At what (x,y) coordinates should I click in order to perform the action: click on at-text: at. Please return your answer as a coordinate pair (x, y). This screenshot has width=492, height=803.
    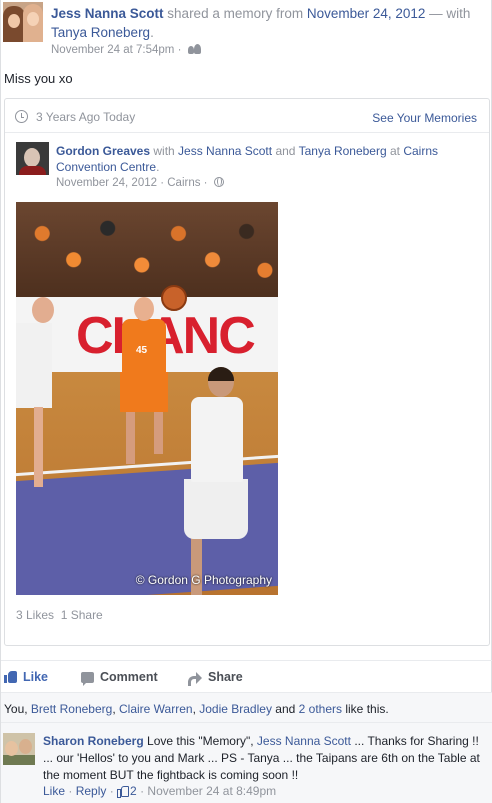
    Looking at the image, I should click on (395, 151).